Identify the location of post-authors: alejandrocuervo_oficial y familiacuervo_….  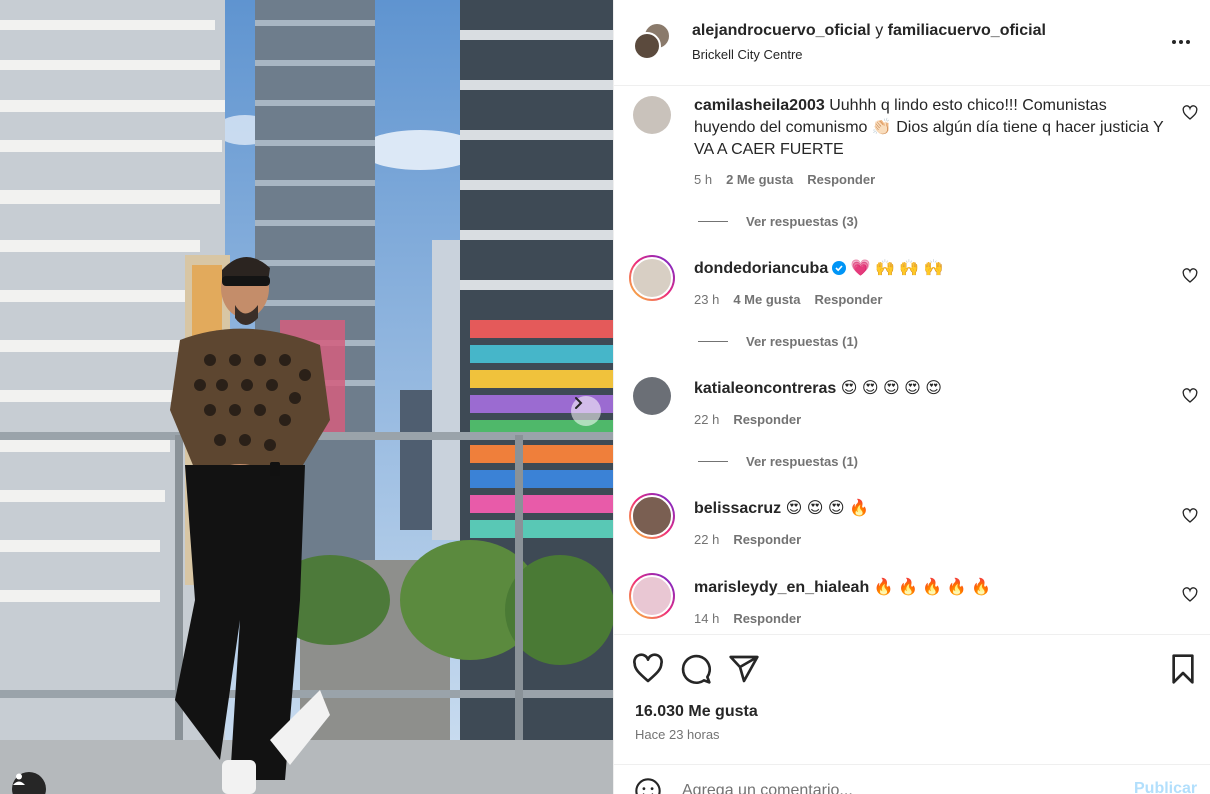
(869, 31).